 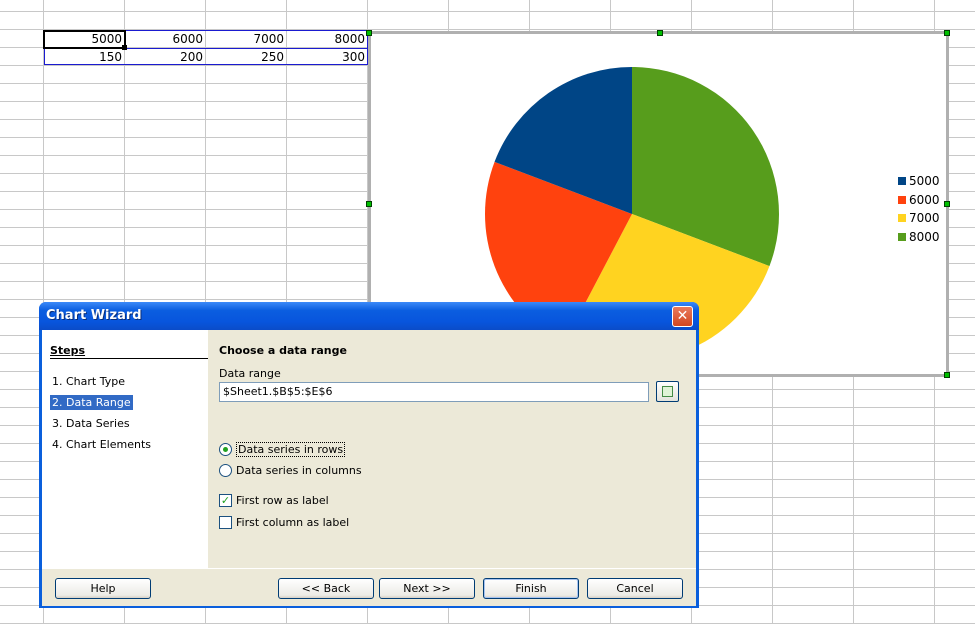 What do you see at coordinates (924, 218) in the screenshot?
I see `legend-label: 7000` at bounding box center [924, 218].